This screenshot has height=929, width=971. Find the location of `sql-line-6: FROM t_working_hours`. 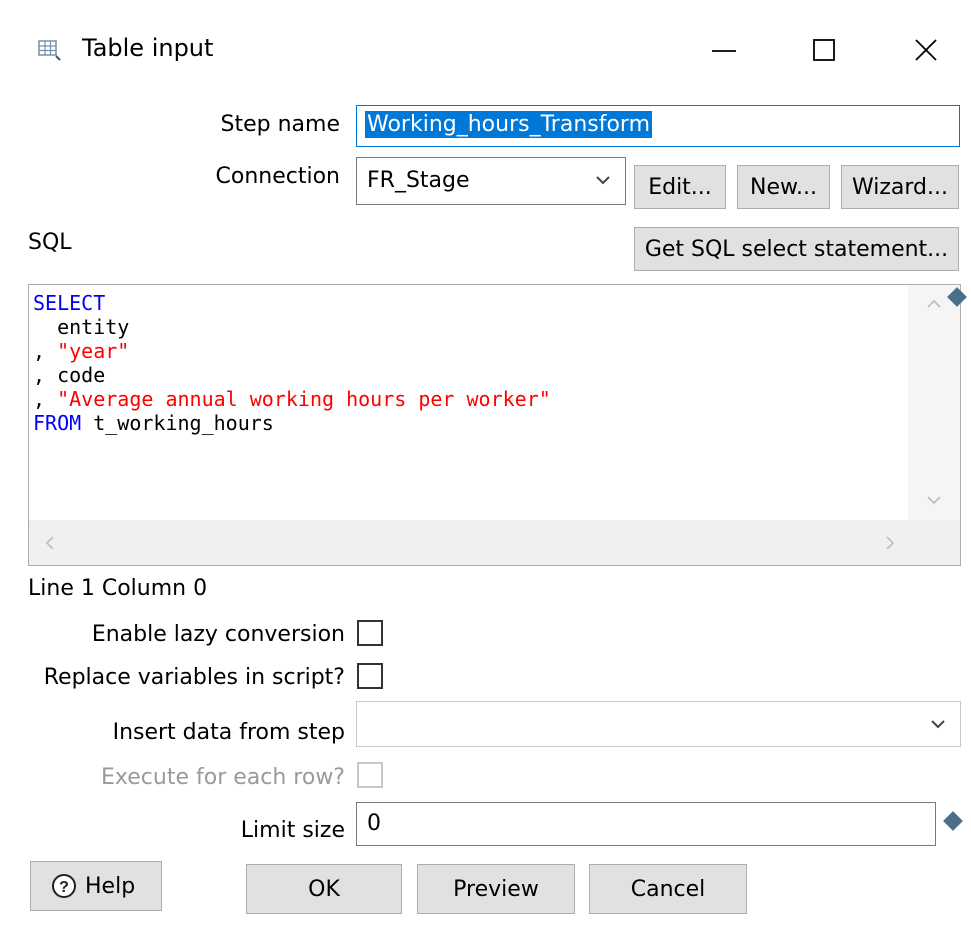

sql-line-6: FROM t_working_hours is located at coordinates (153, 423).